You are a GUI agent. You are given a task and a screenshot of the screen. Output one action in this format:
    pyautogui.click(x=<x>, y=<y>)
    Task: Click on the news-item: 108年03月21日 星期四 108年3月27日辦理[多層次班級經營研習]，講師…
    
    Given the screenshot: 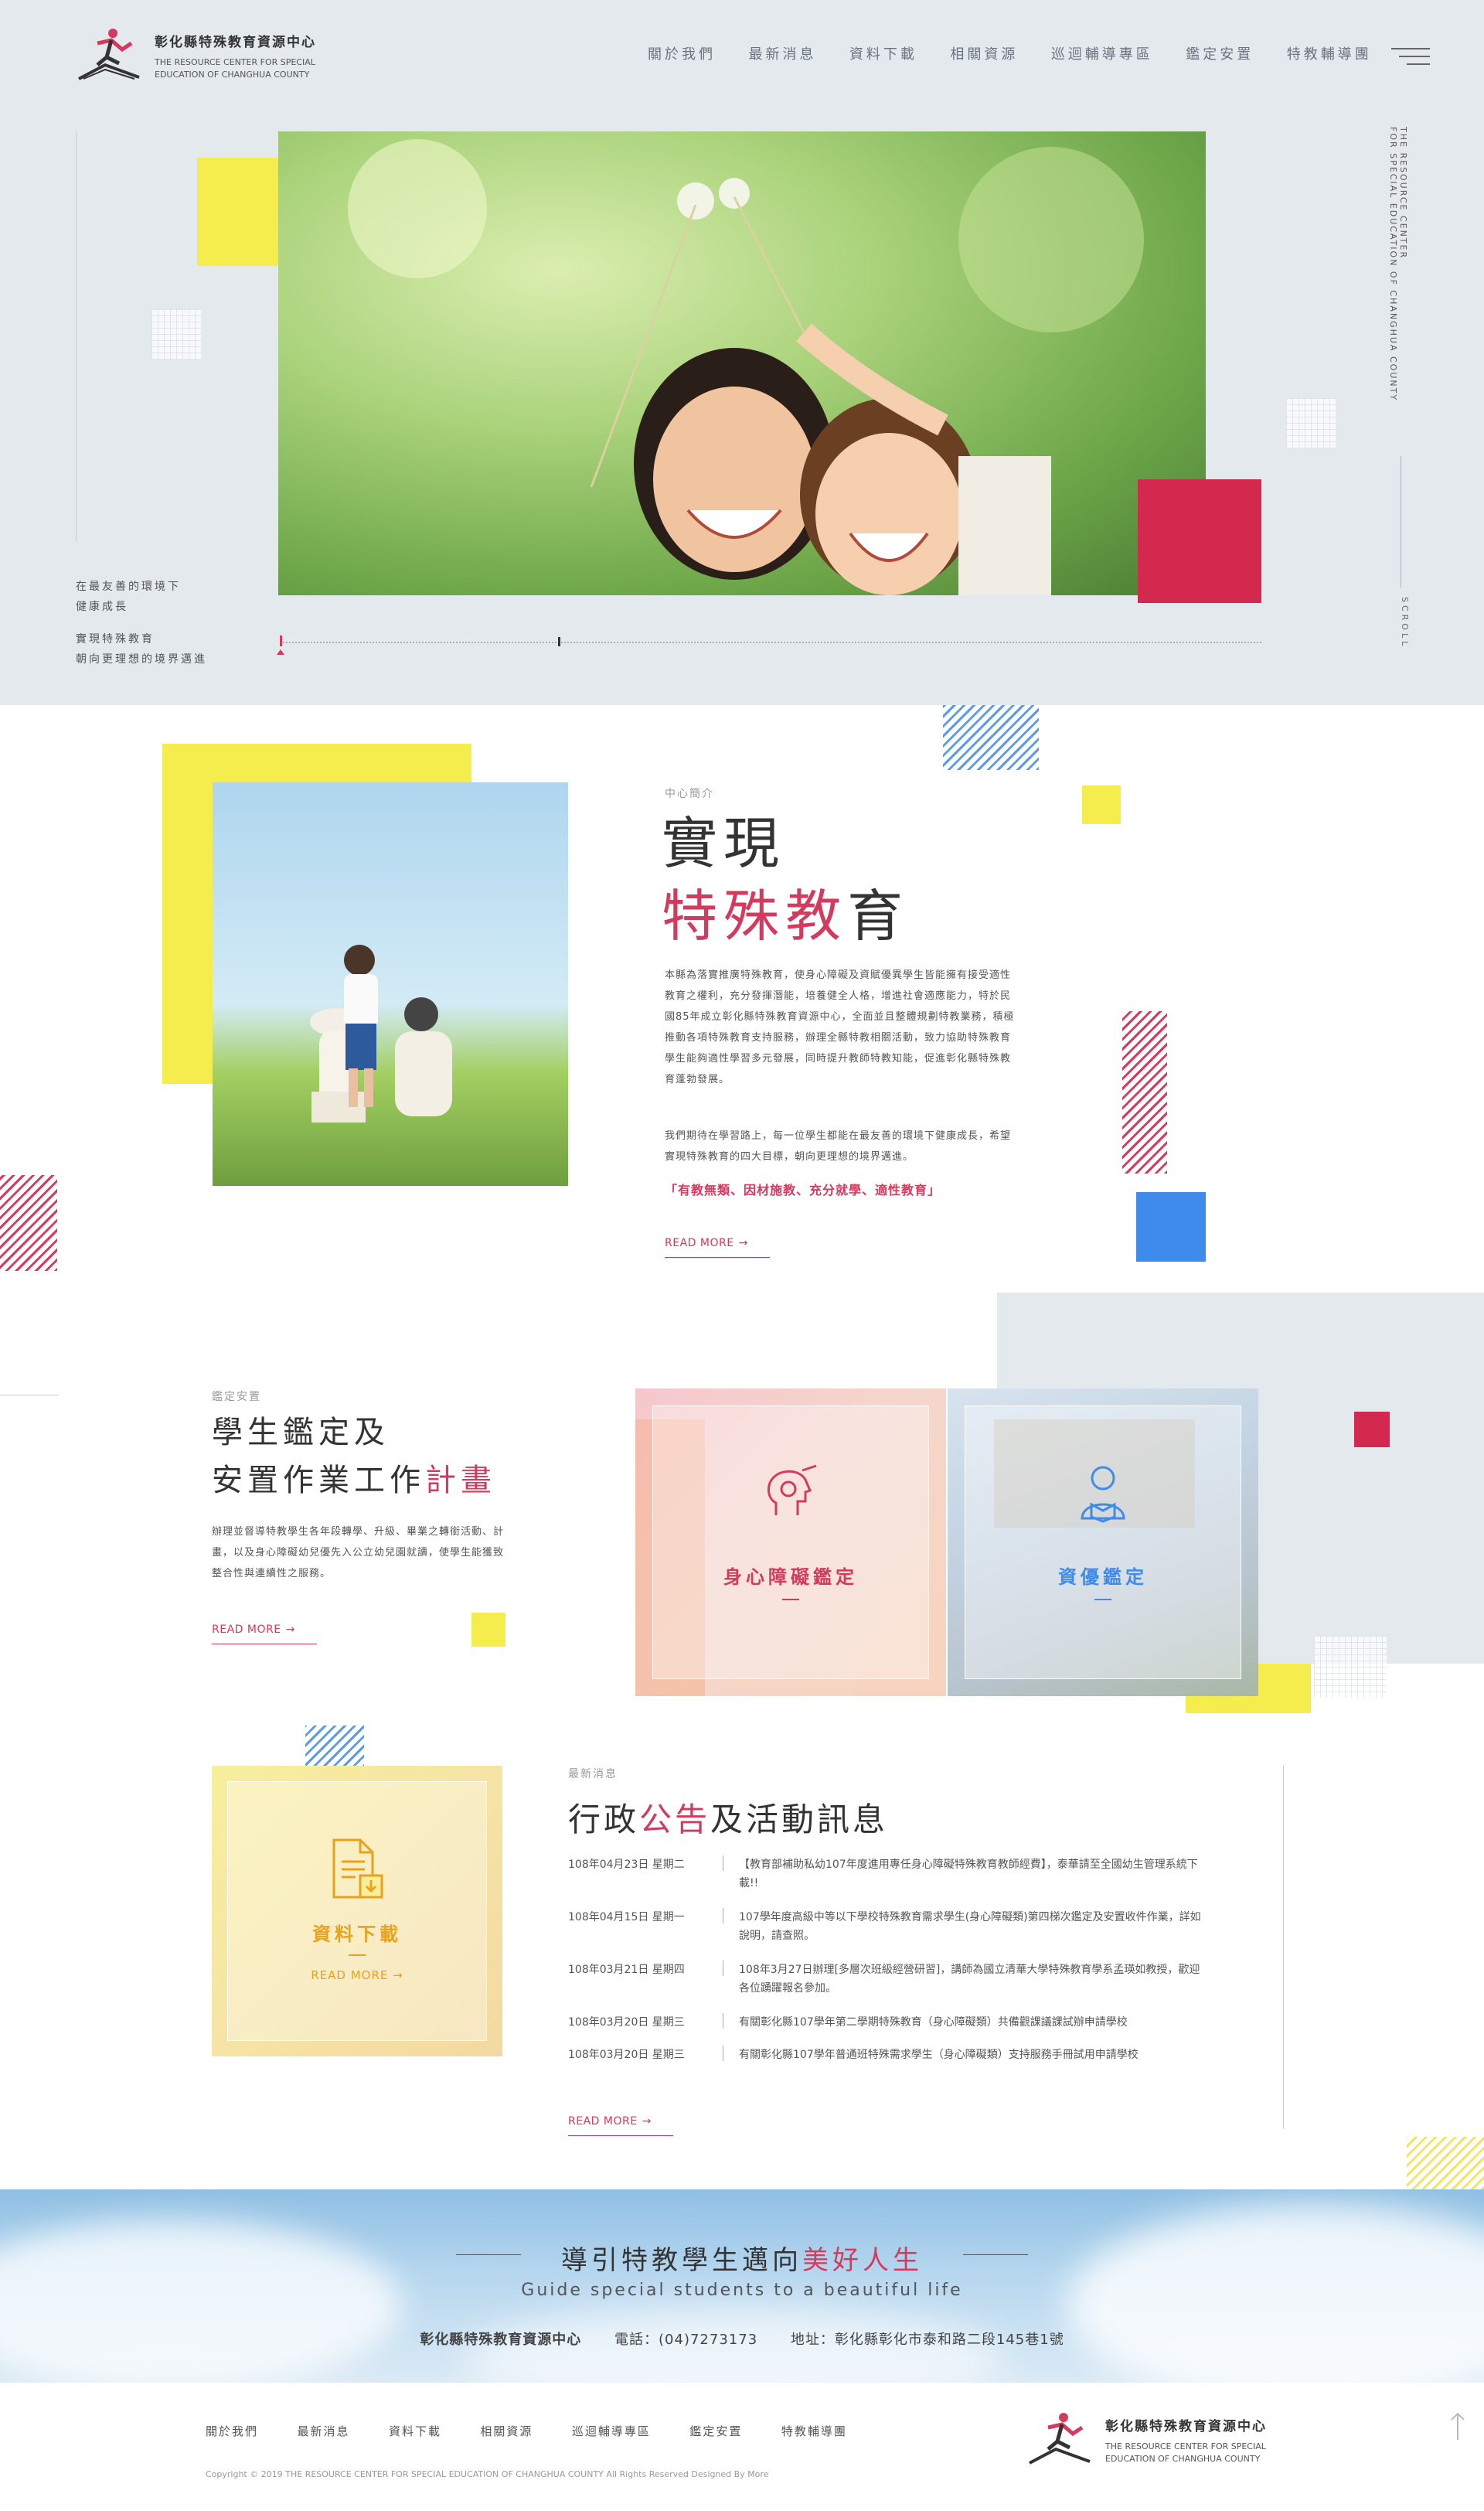 What is the action you would take?
    pyautogui.click(x=892, y=1981)
    